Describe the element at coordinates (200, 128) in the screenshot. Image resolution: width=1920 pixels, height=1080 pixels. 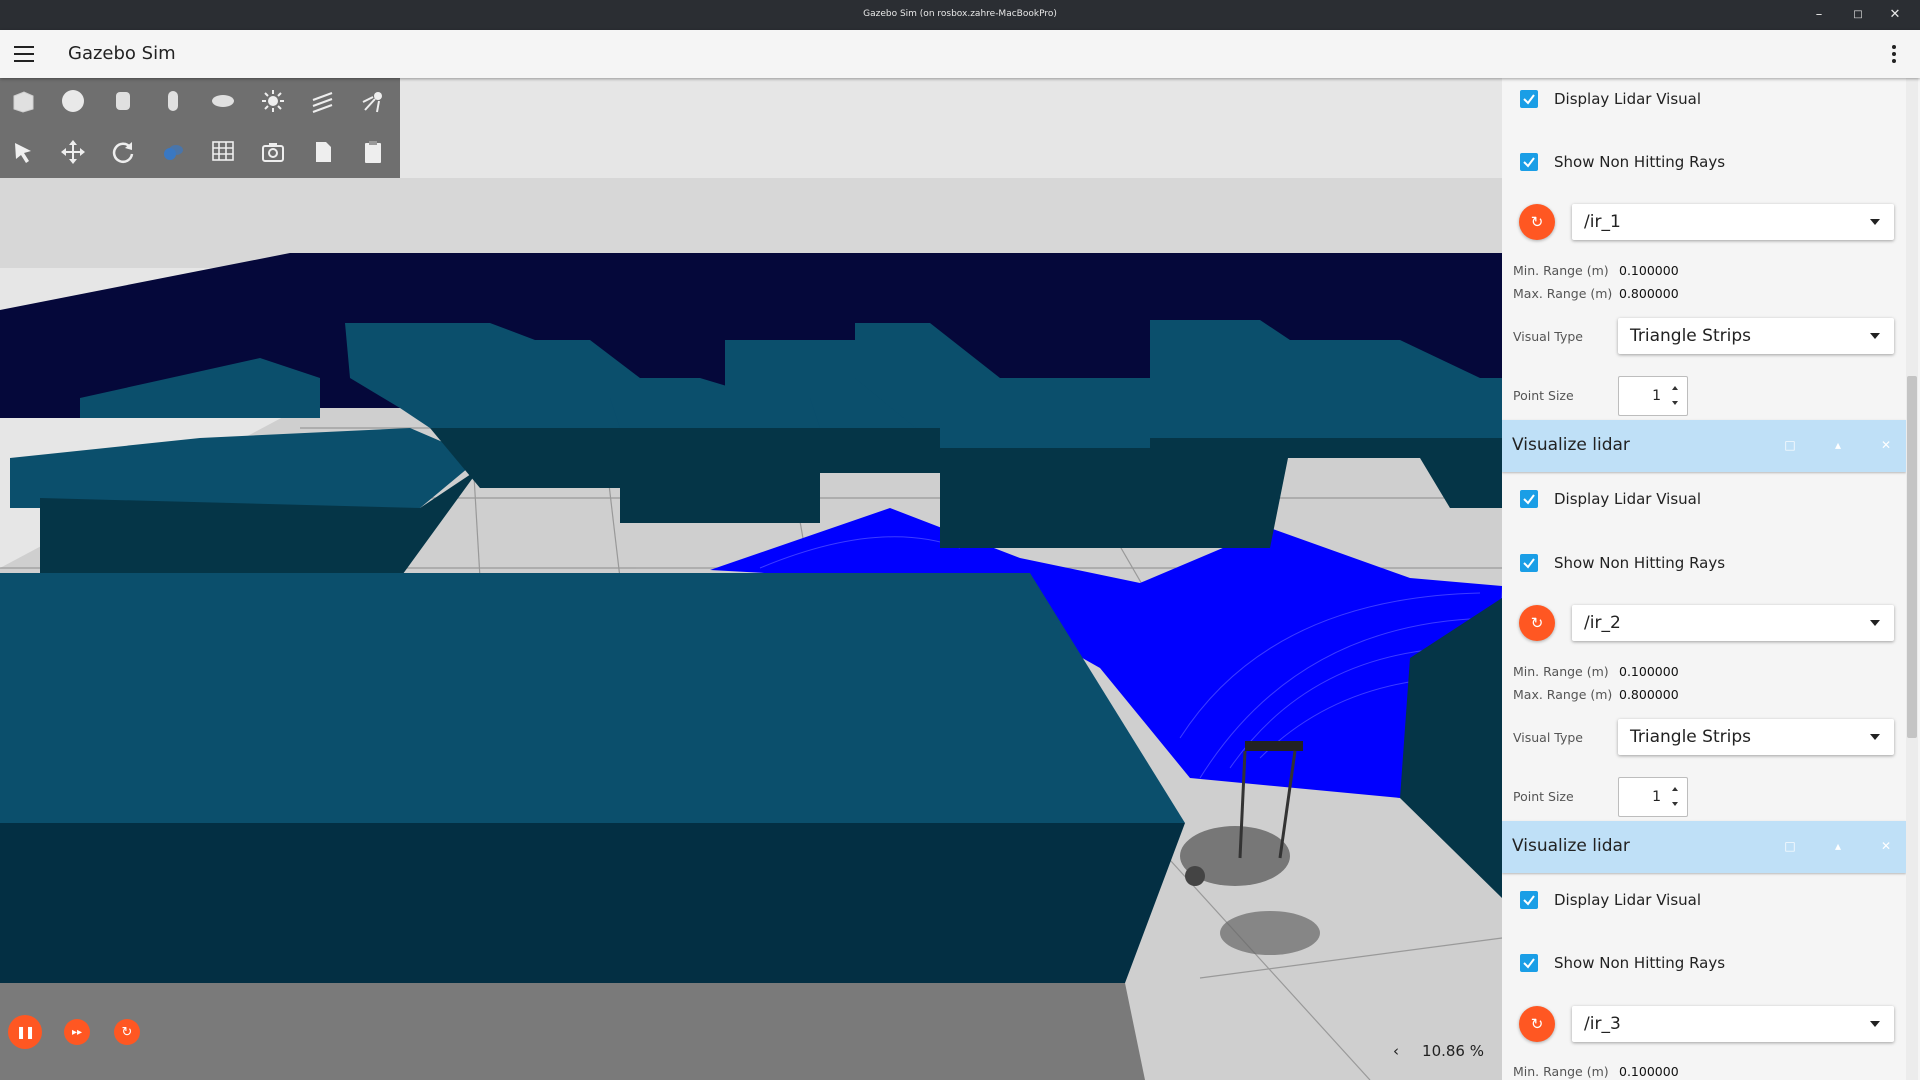
I see `tool-bar` at that location.